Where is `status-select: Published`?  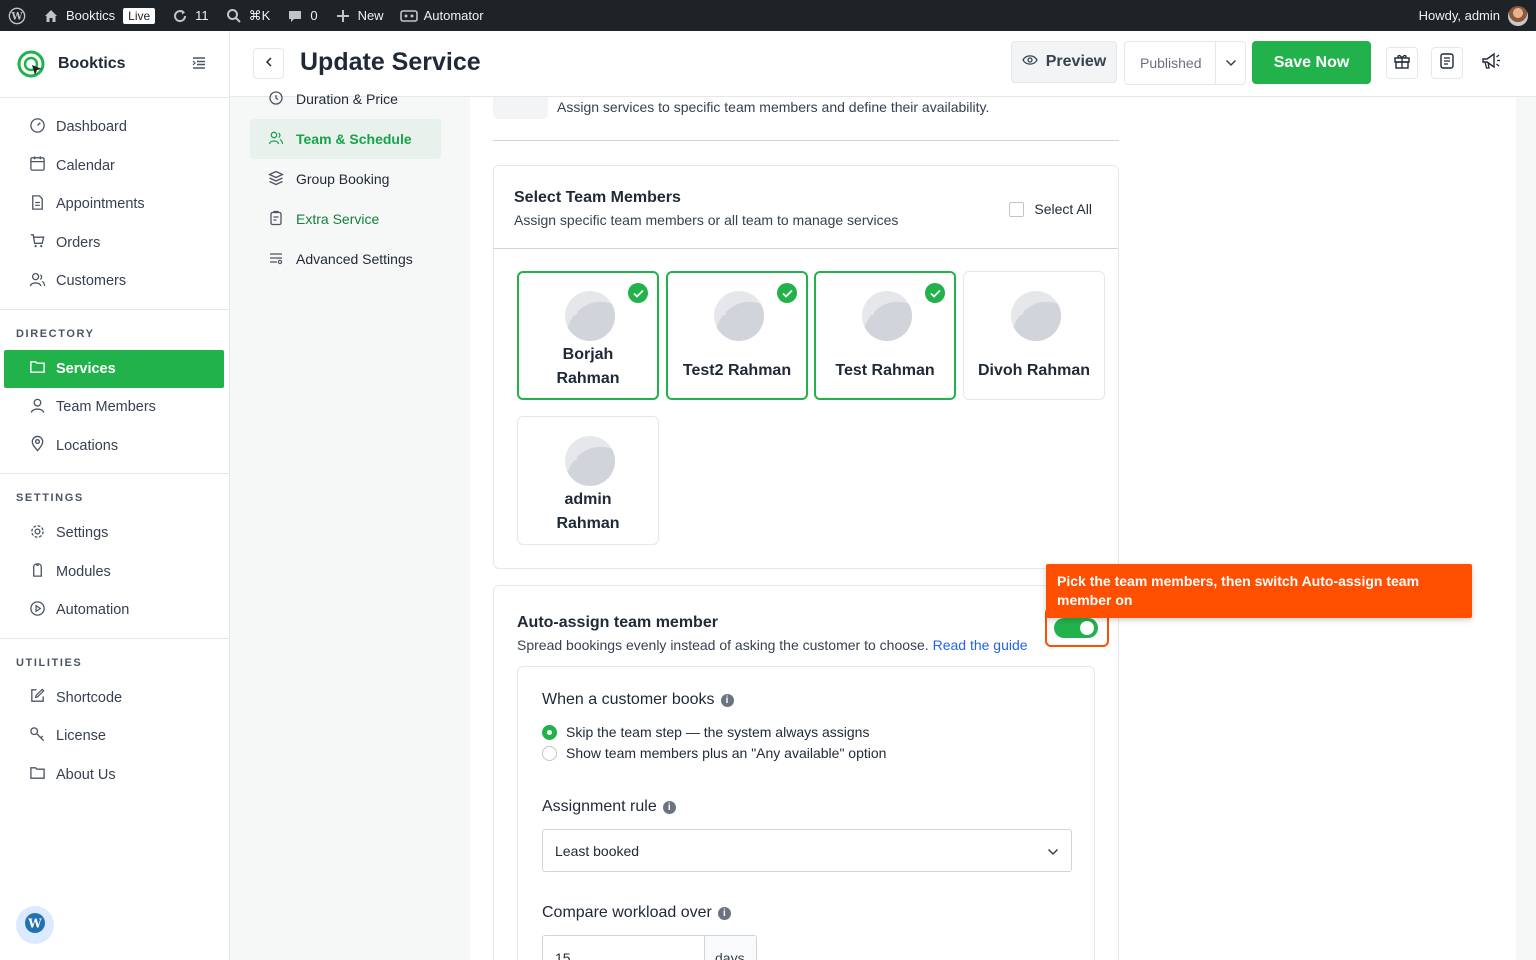 status-select: Published is located at coordinates (1185, 63).